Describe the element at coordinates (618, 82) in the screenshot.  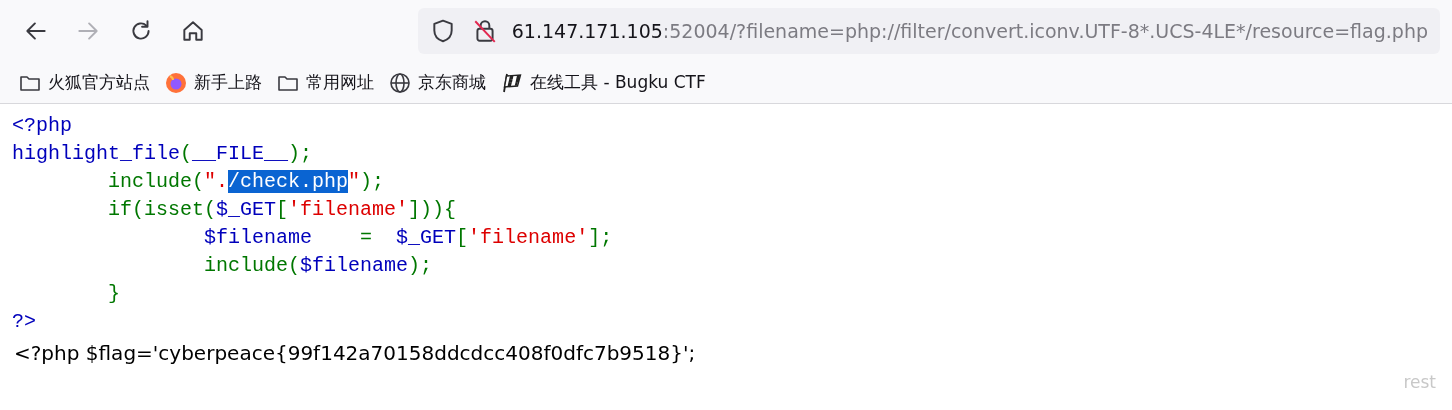
I see `bookmark-label: 在线工具 - Bugku CTF` at that location.